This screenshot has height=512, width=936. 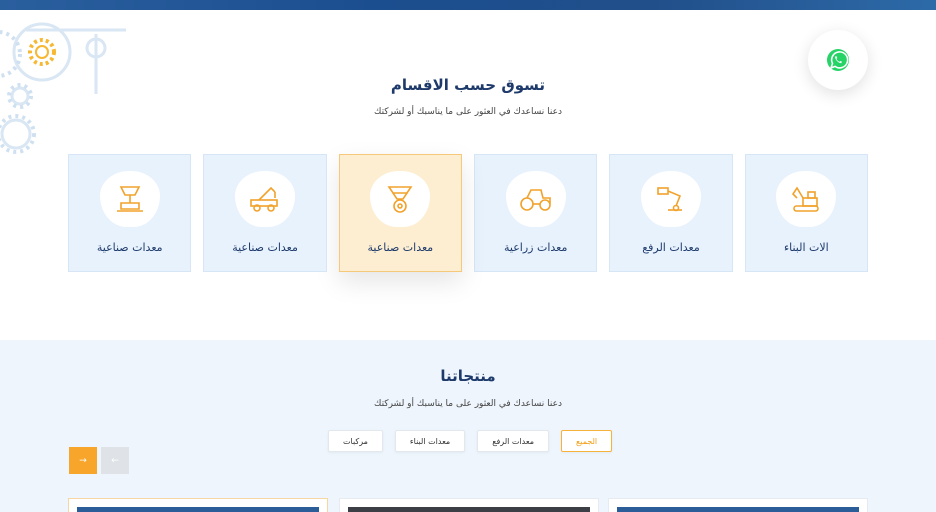 I want to click on category-card-agricultural: معدات زراعية, so click(x=536, y=213).